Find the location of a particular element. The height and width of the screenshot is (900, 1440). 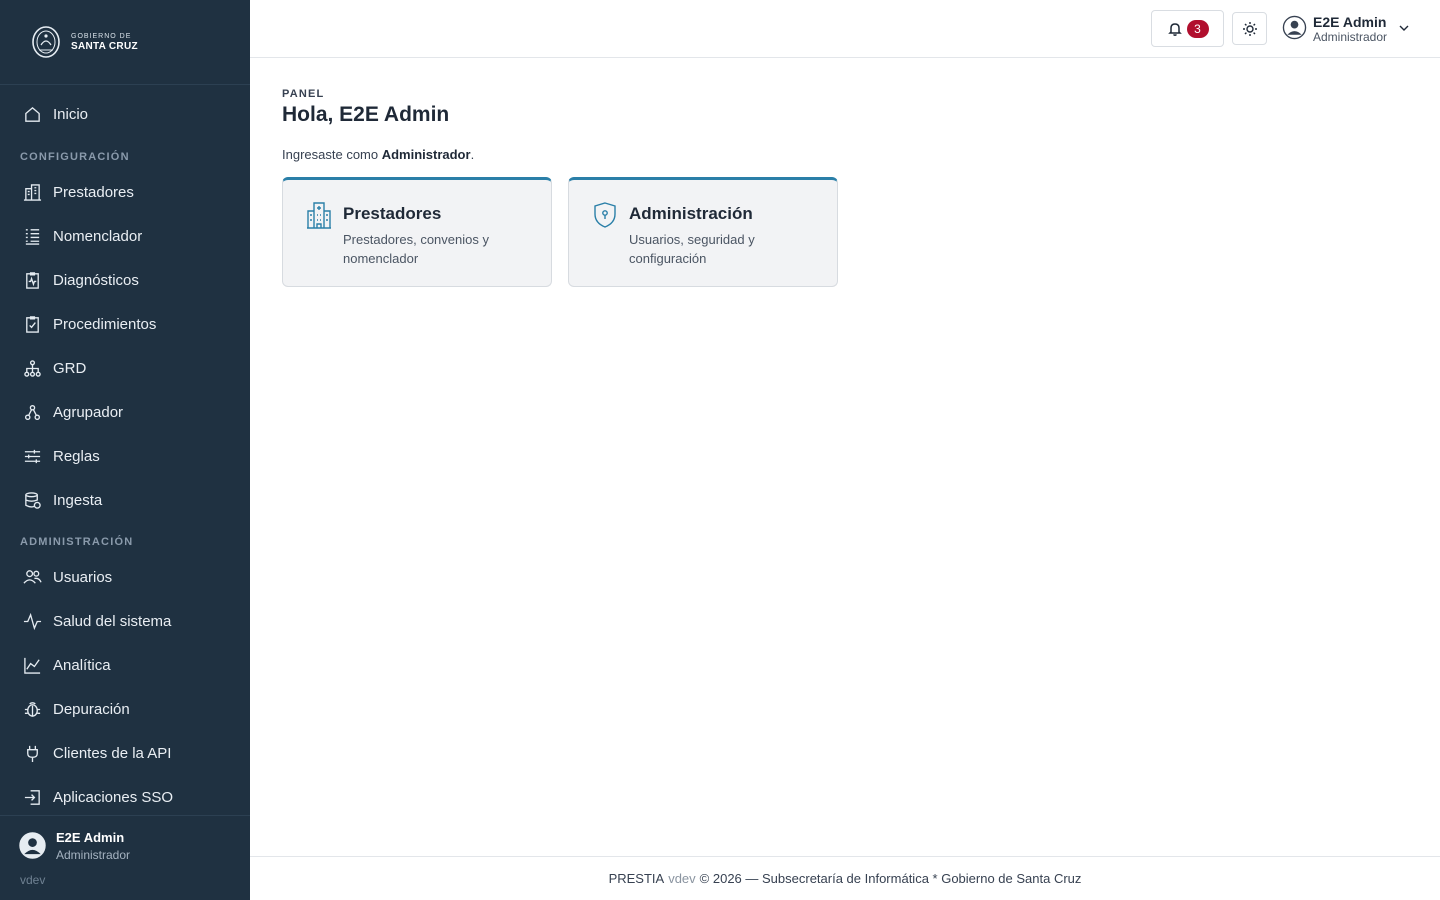

home-icon is located at coordinates (32, 114).